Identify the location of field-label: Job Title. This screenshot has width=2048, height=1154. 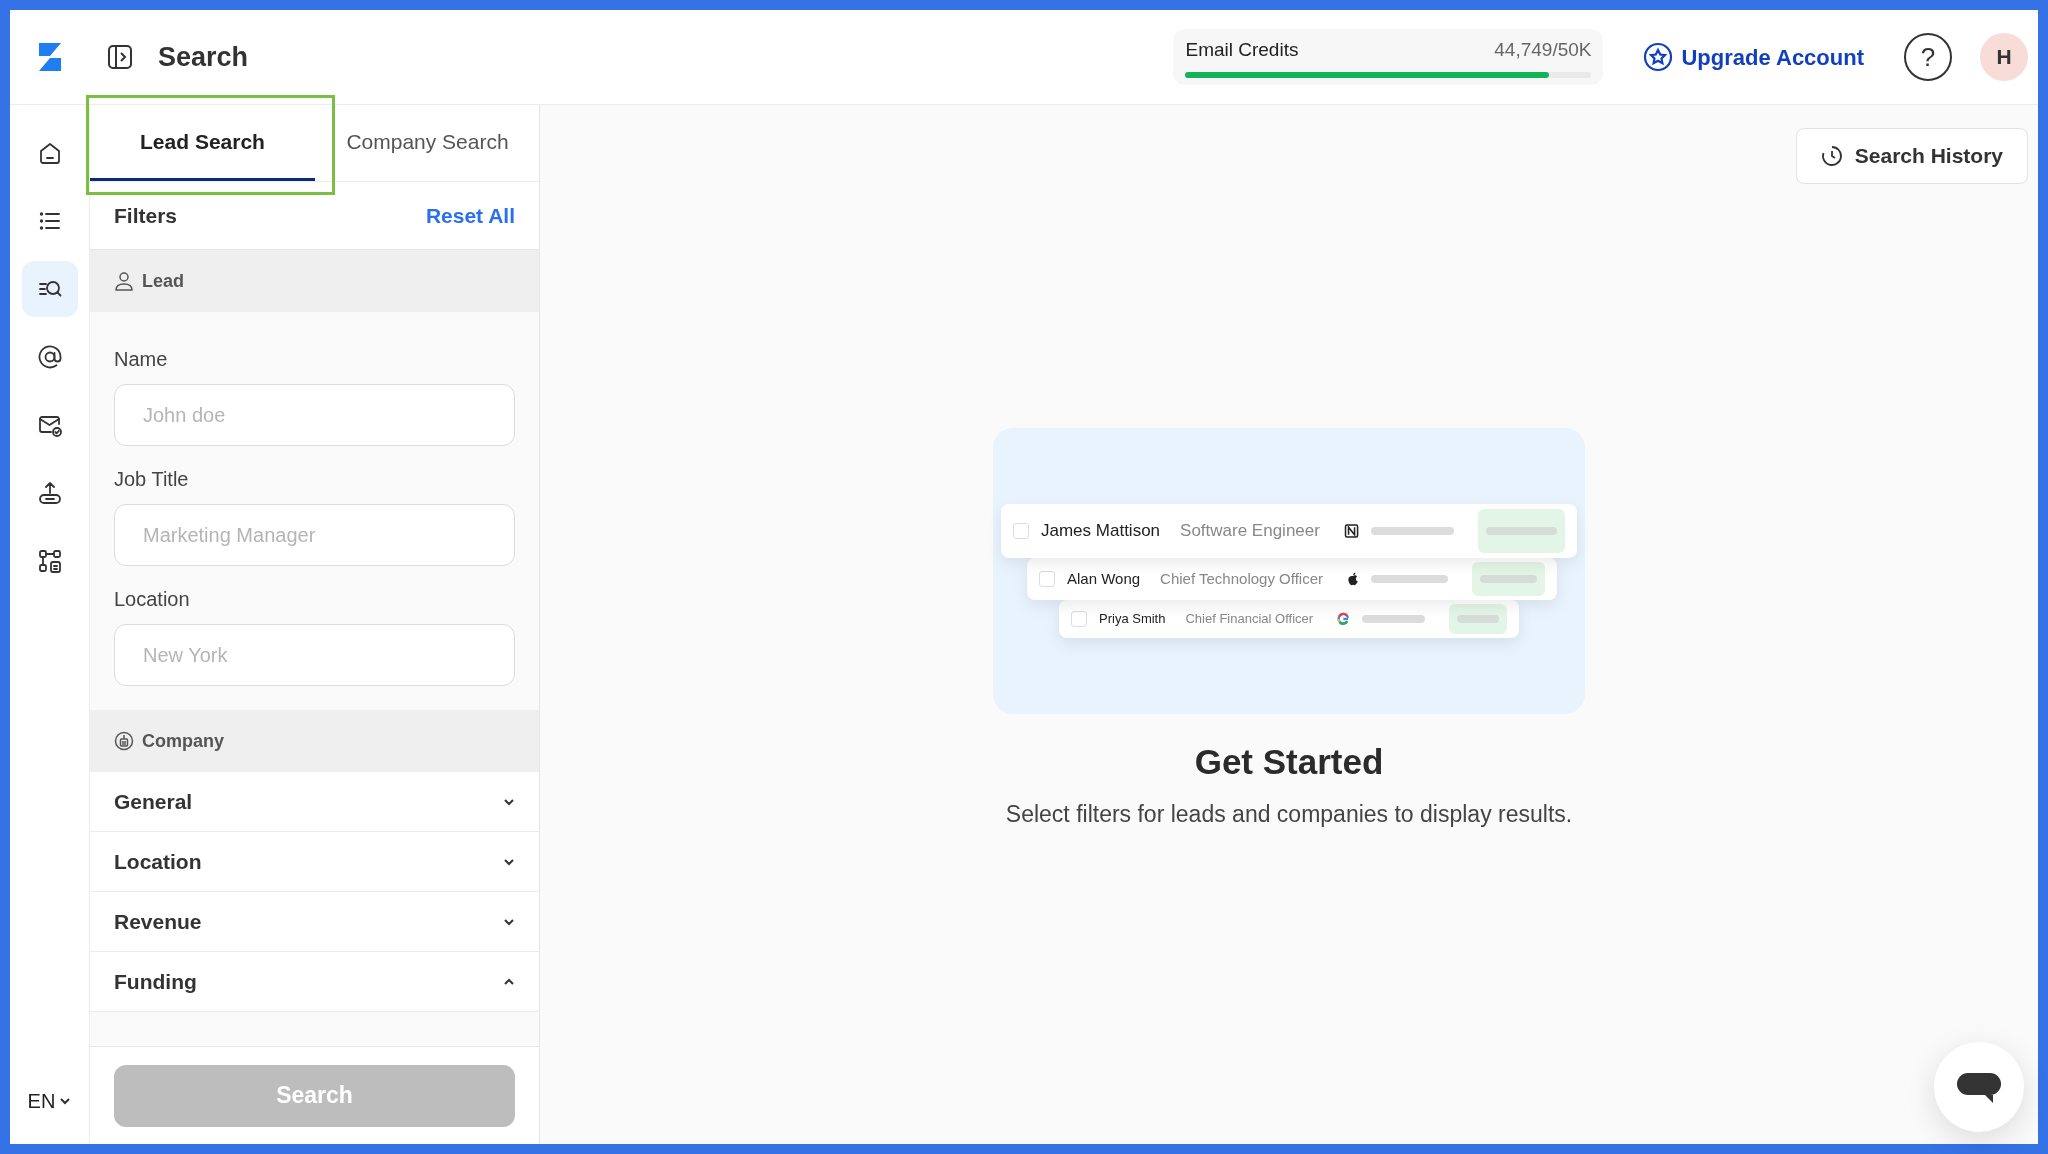
(152, 479).